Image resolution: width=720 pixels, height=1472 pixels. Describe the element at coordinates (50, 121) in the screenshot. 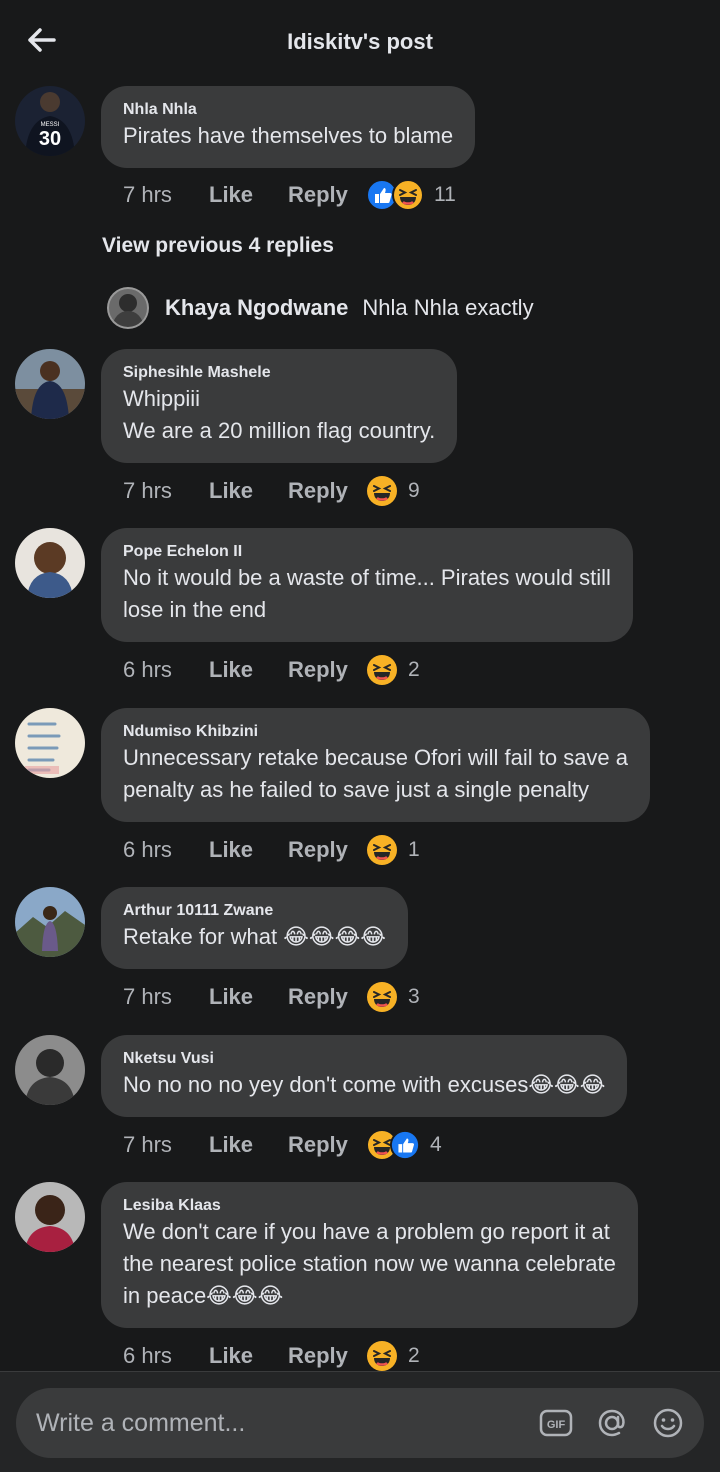

I see `avatar: MESSI 30` at that location.